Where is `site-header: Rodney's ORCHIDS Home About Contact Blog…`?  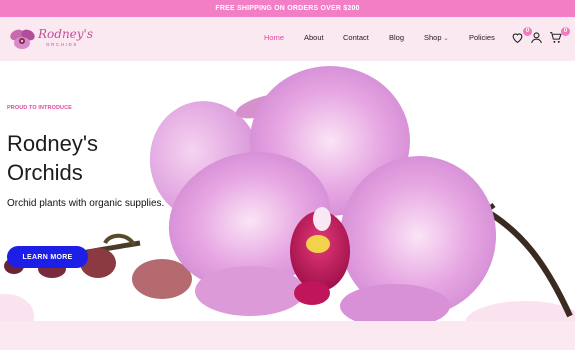
site-header: Rodney's ORCHIDS Home About Contact Blog… is located at coordinates (287, 39).